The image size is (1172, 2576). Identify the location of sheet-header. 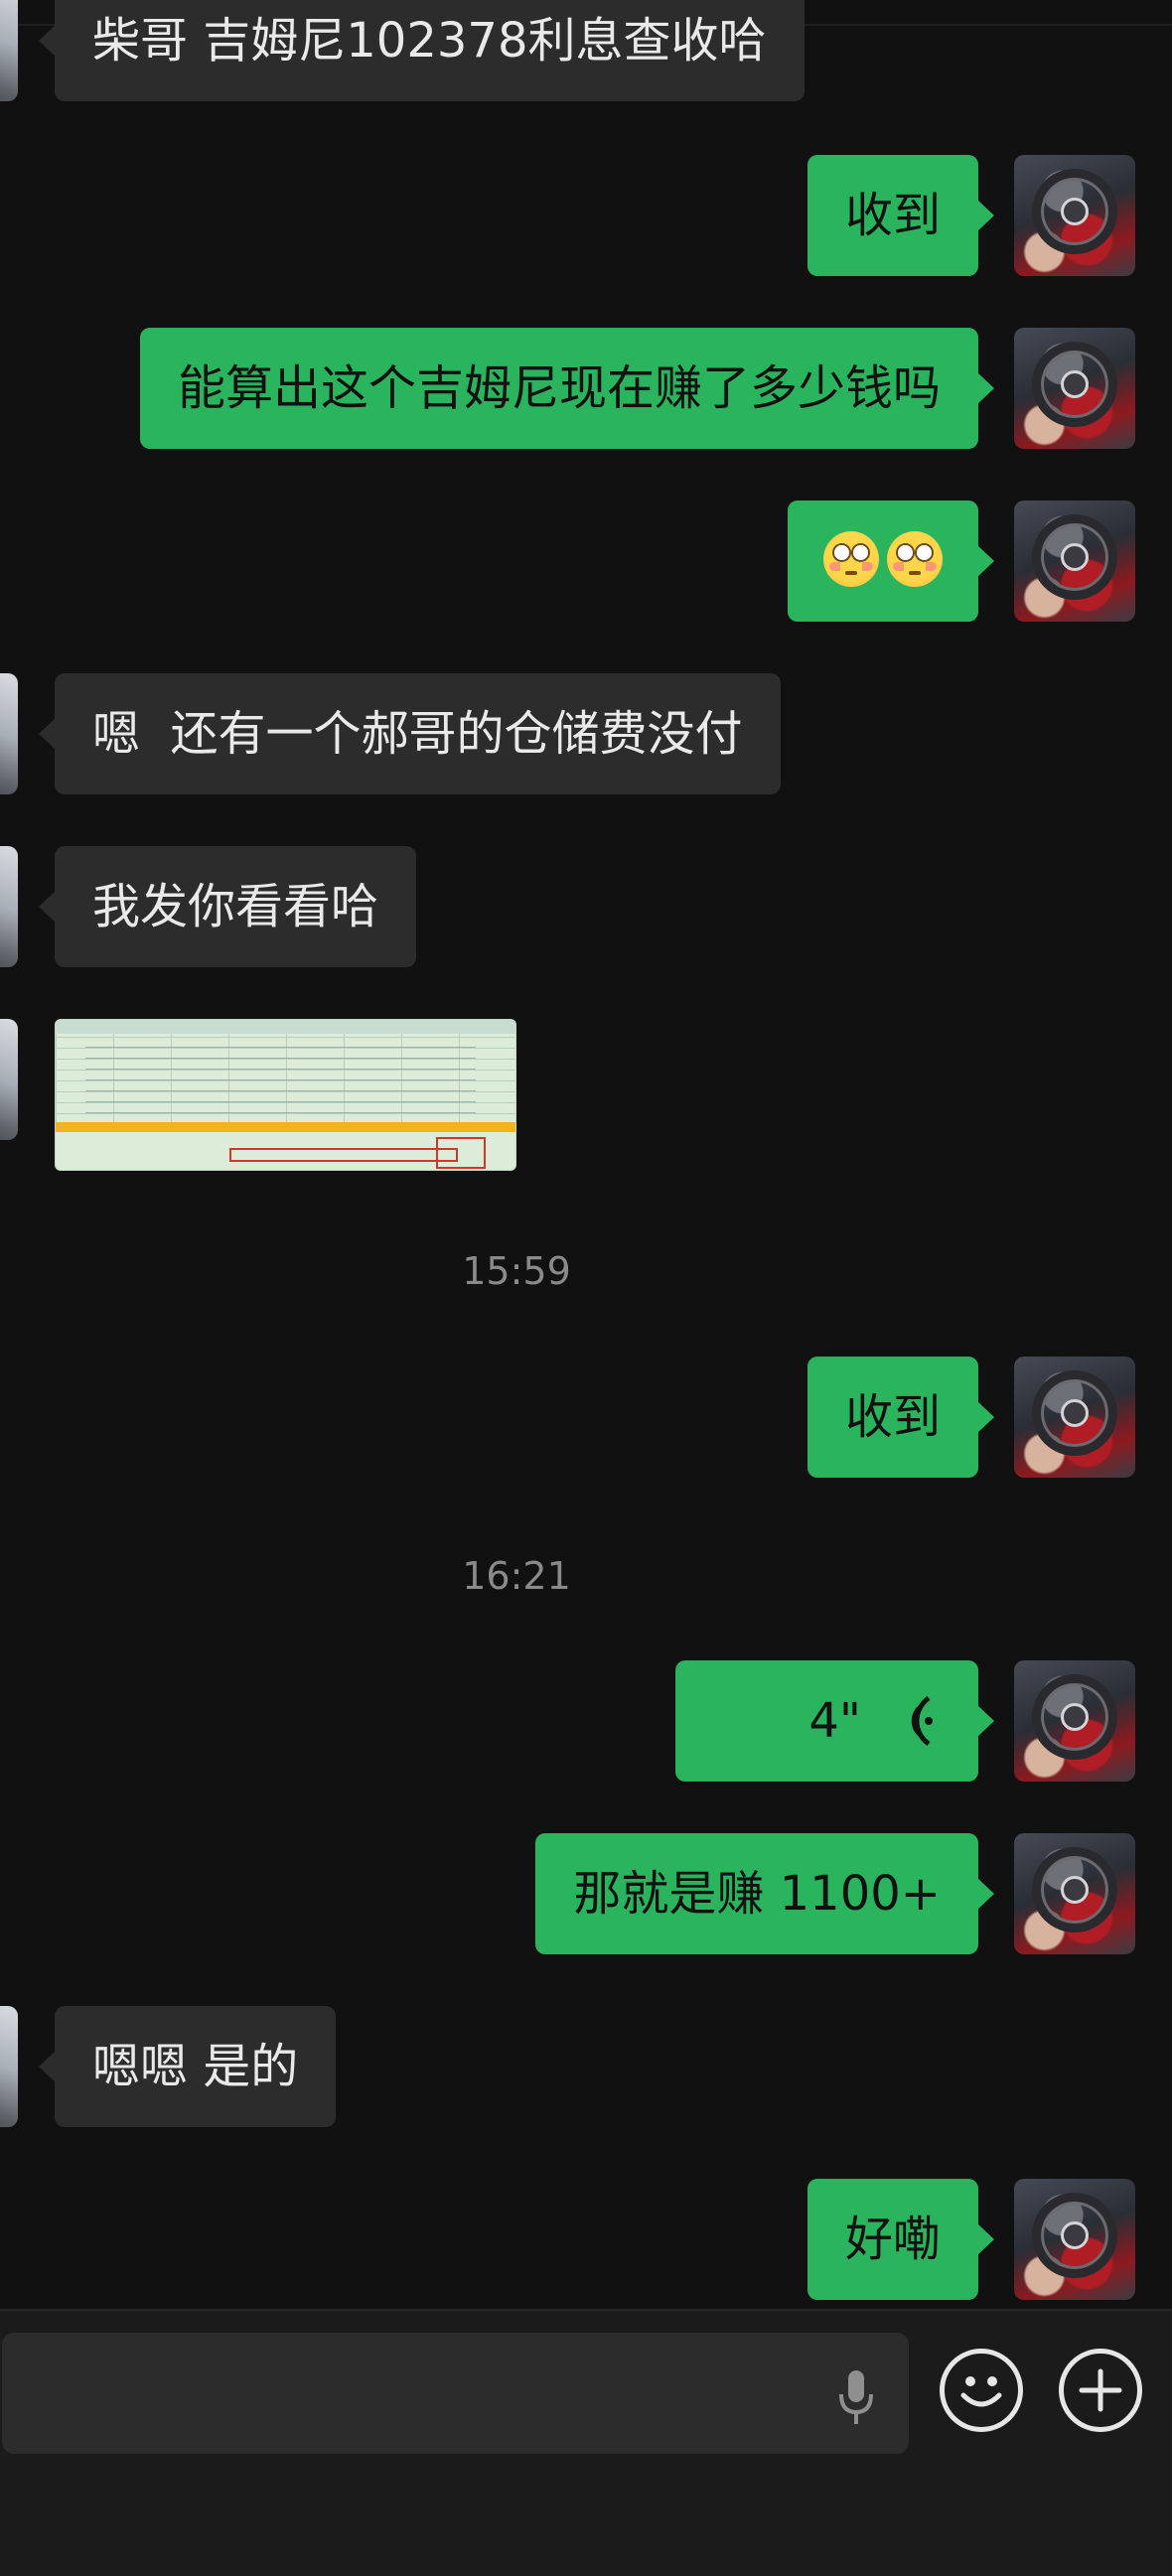
(285, 1027).